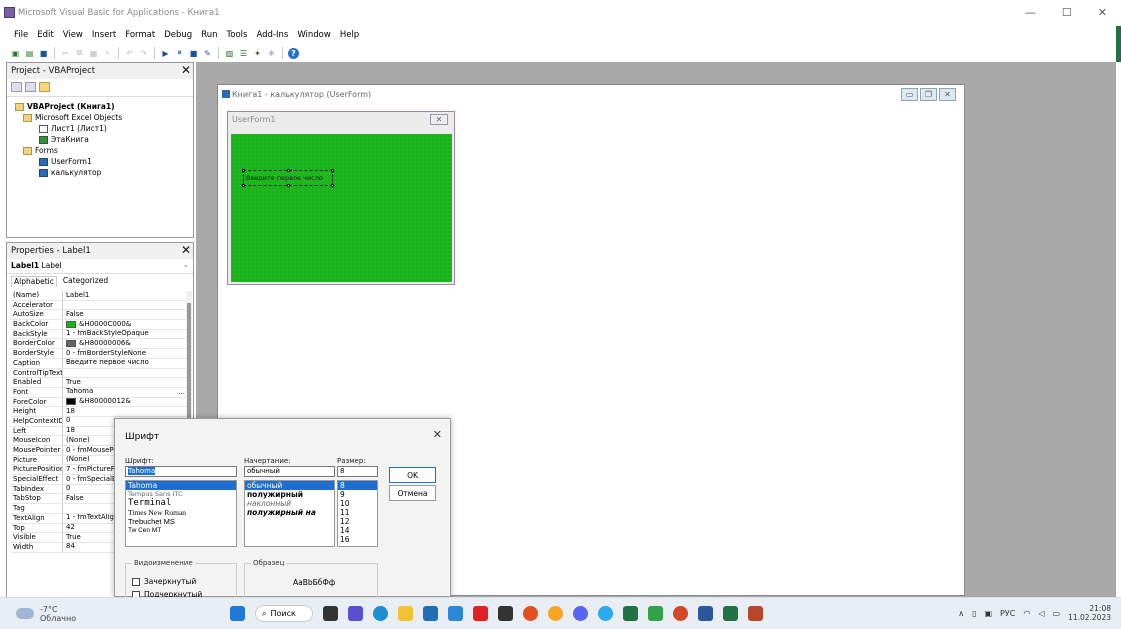 The image size is (1121, 629). What do you see at coordinates (271, 53) in the screenshot?
I see `toolbox-icon: ✱` at bounding box center [271, 53].